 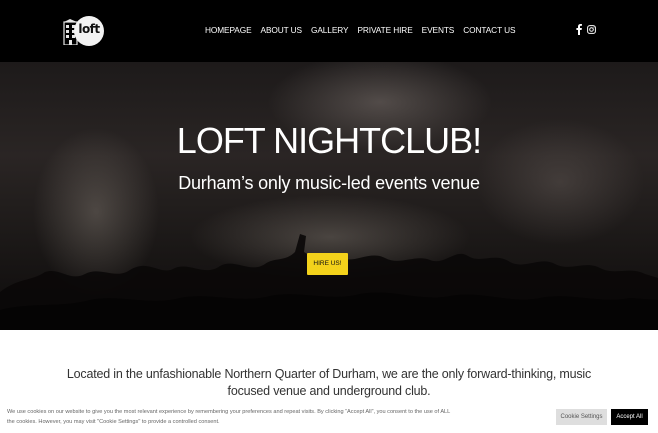 I want to click on hero-subtitle: Durham’s only music-led events venue, so click(x=329, y=183).